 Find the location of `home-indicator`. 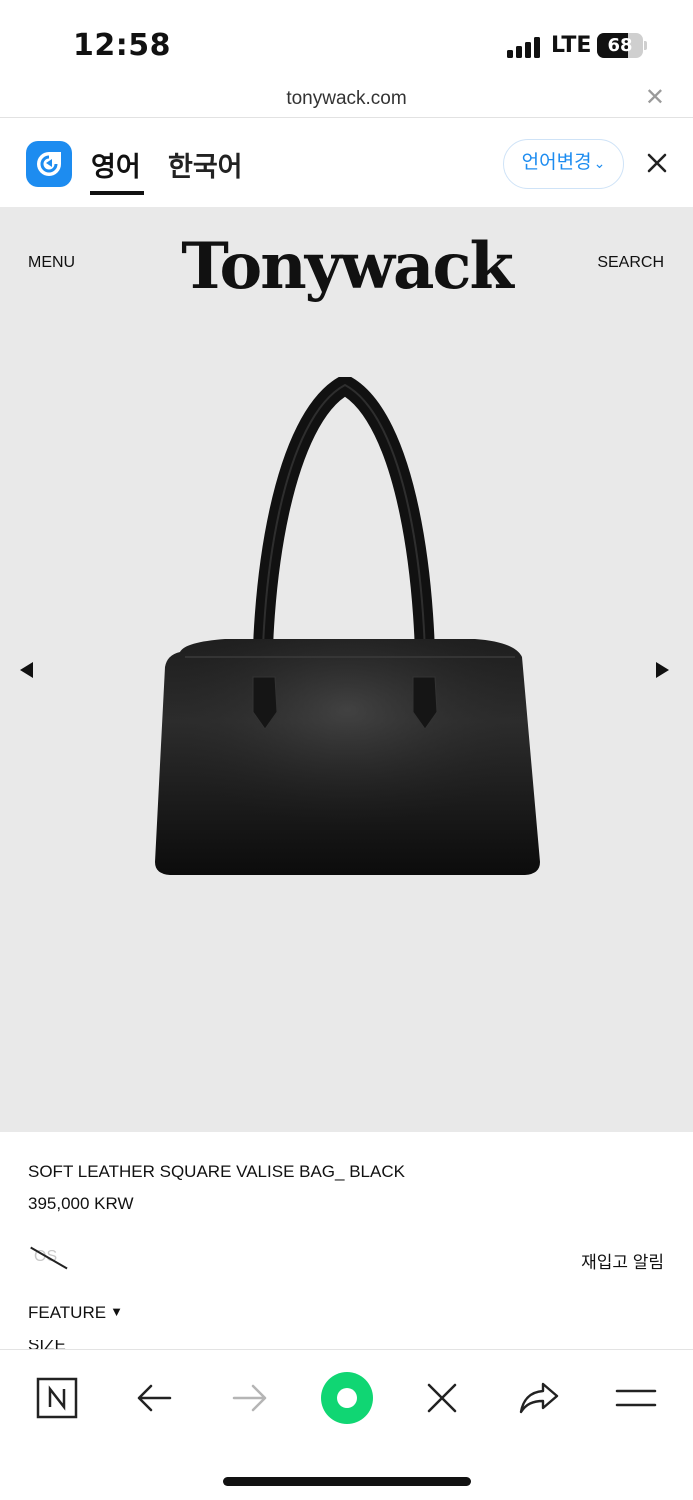

home-indicator is located at coordinates (347, 1481).